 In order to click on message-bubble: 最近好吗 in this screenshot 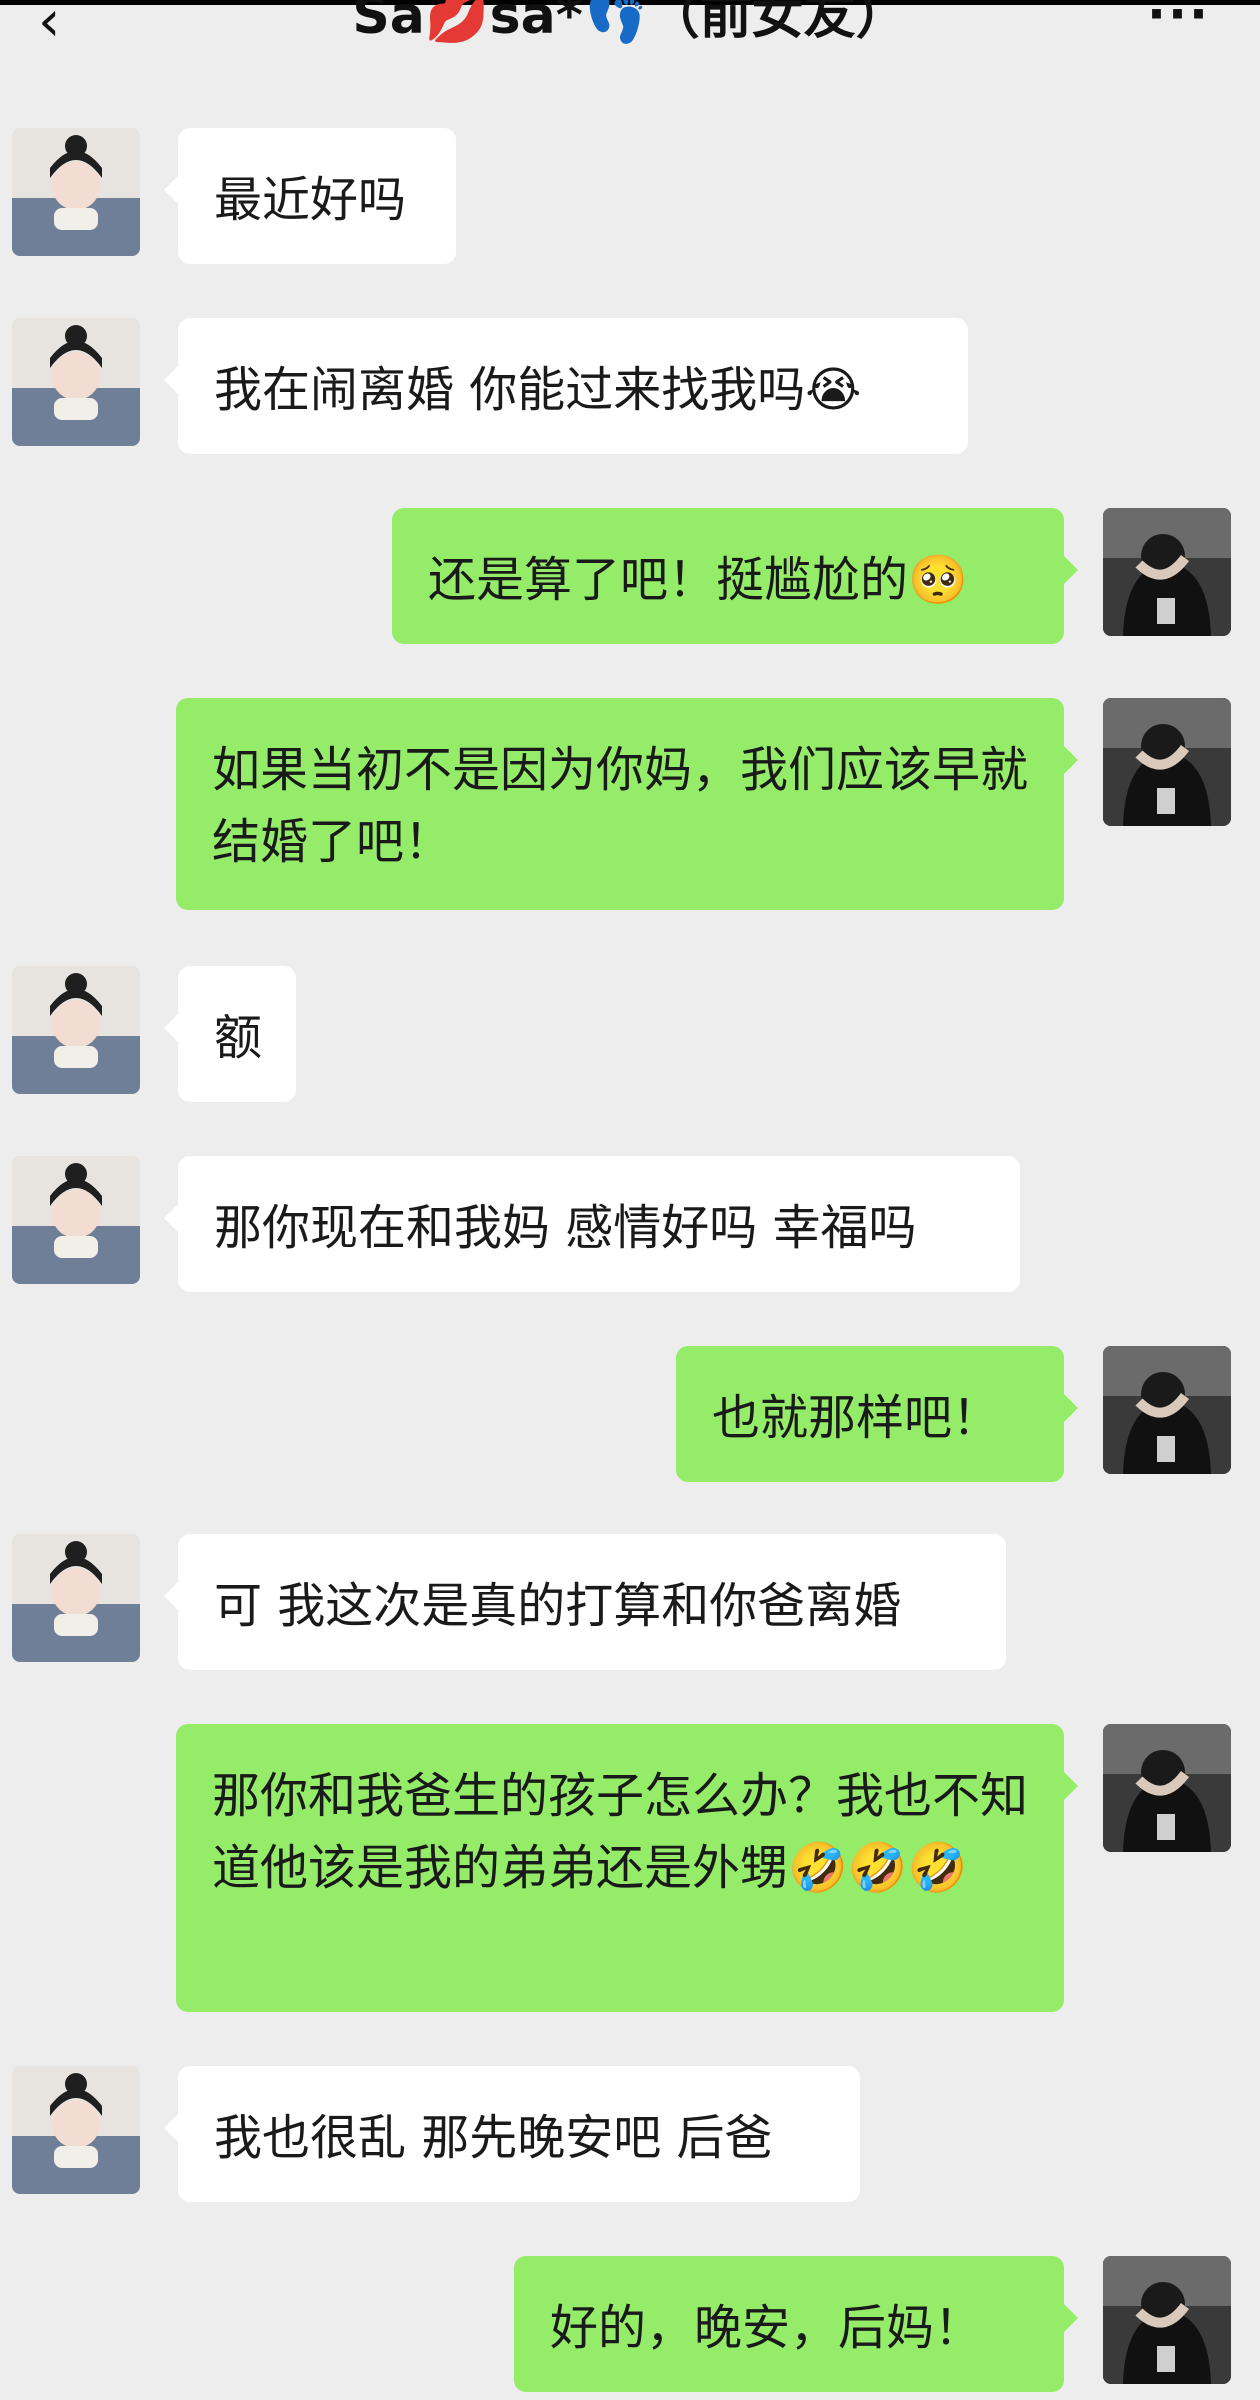, I will do `click(310, 196)`.